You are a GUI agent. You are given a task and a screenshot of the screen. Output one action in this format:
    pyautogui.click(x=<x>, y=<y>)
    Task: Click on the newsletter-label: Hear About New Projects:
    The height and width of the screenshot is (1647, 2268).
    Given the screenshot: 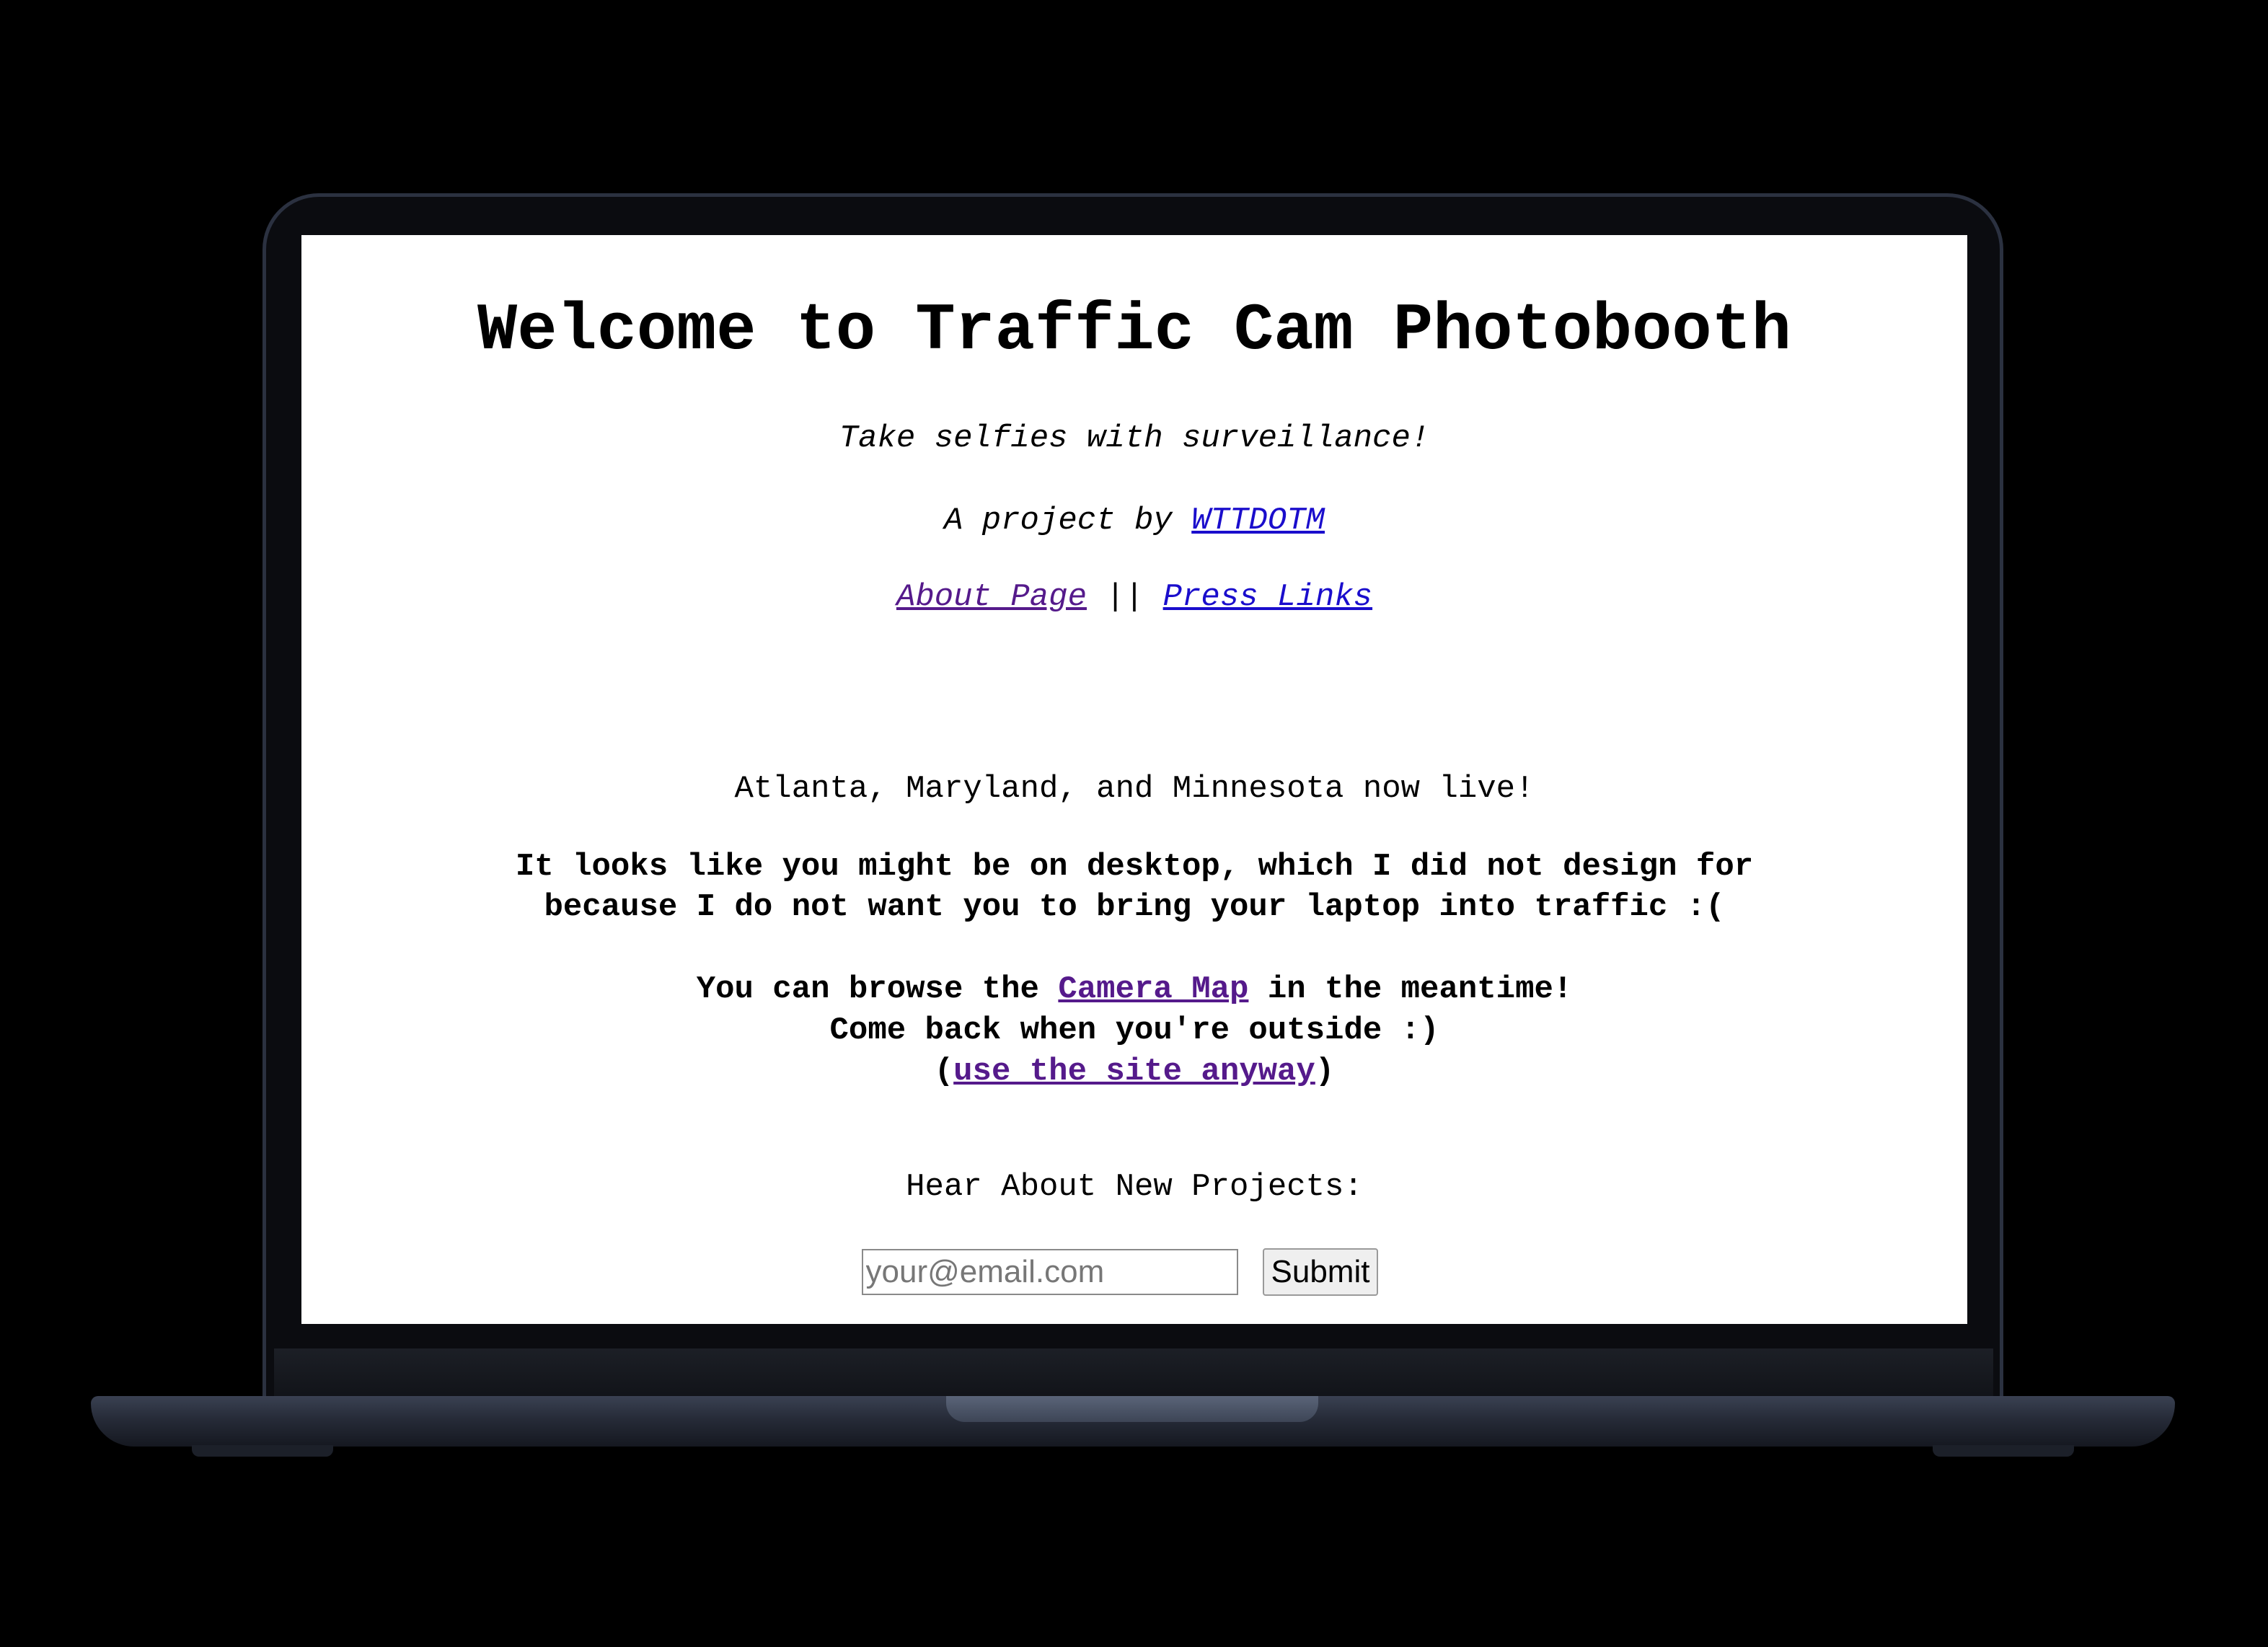 What is the action you would take?
    pyautogui.click(x=1134, y=1187)
    